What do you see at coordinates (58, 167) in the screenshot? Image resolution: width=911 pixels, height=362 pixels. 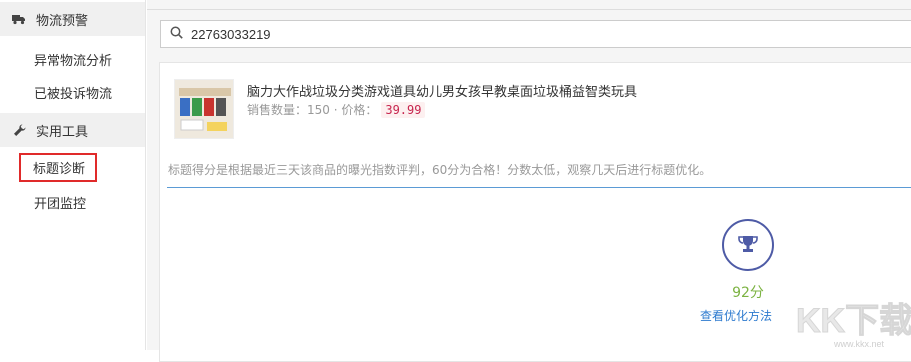 I see `sidebar-item-title-diagnosis: 标题诊断` at bounding box center [58, 167].